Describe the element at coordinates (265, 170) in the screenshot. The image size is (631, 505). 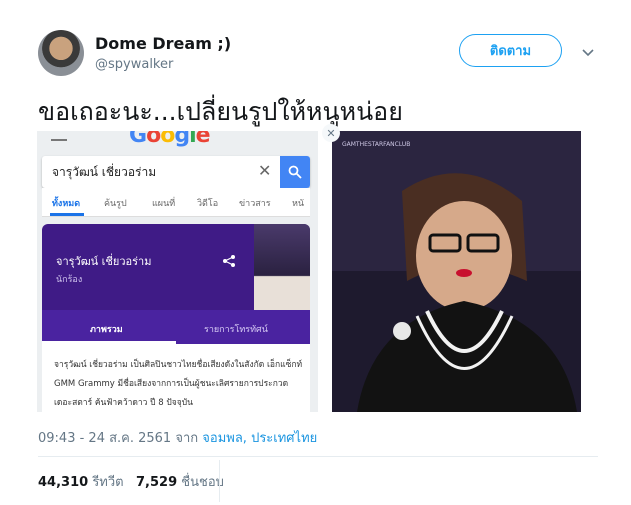
I see `clear-icon: ✕` at that location.